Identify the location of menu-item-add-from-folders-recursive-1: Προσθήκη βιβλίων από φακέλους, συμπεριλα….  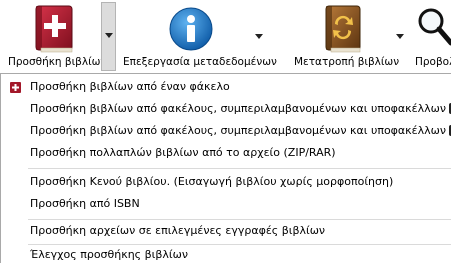
(226, 109).